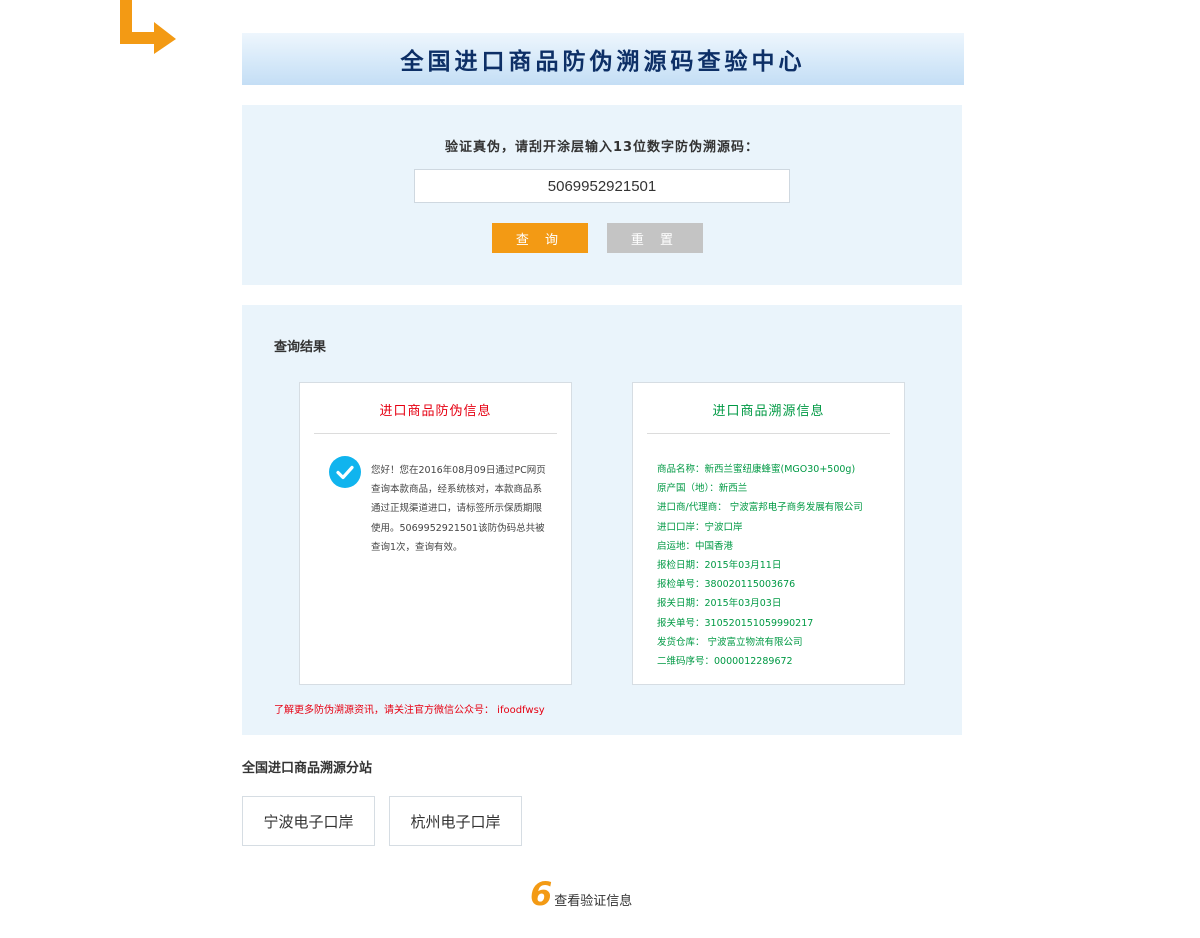 The height and width of the screenshot is (938, 1200). I want to click on step-caption: 6 查看验证信息, so click(581, 894).